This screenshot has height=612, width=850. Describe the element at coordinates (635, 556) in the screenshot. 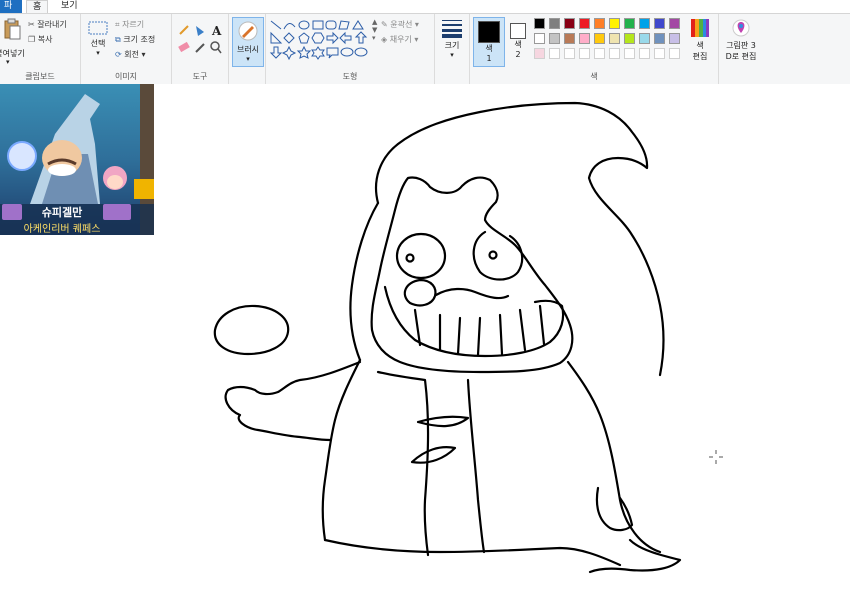

I see `right-foot` at that location.